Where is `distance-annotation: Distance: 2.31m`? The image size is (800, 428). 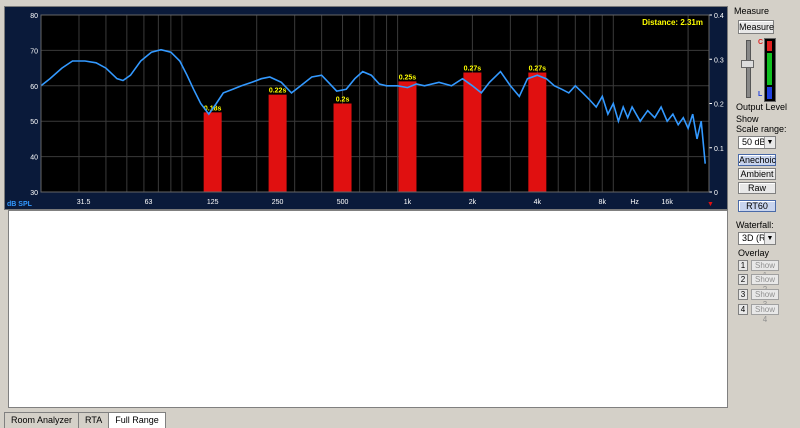
distance-annotation: Distance: 2.31m is located at coordinates (672, 22).